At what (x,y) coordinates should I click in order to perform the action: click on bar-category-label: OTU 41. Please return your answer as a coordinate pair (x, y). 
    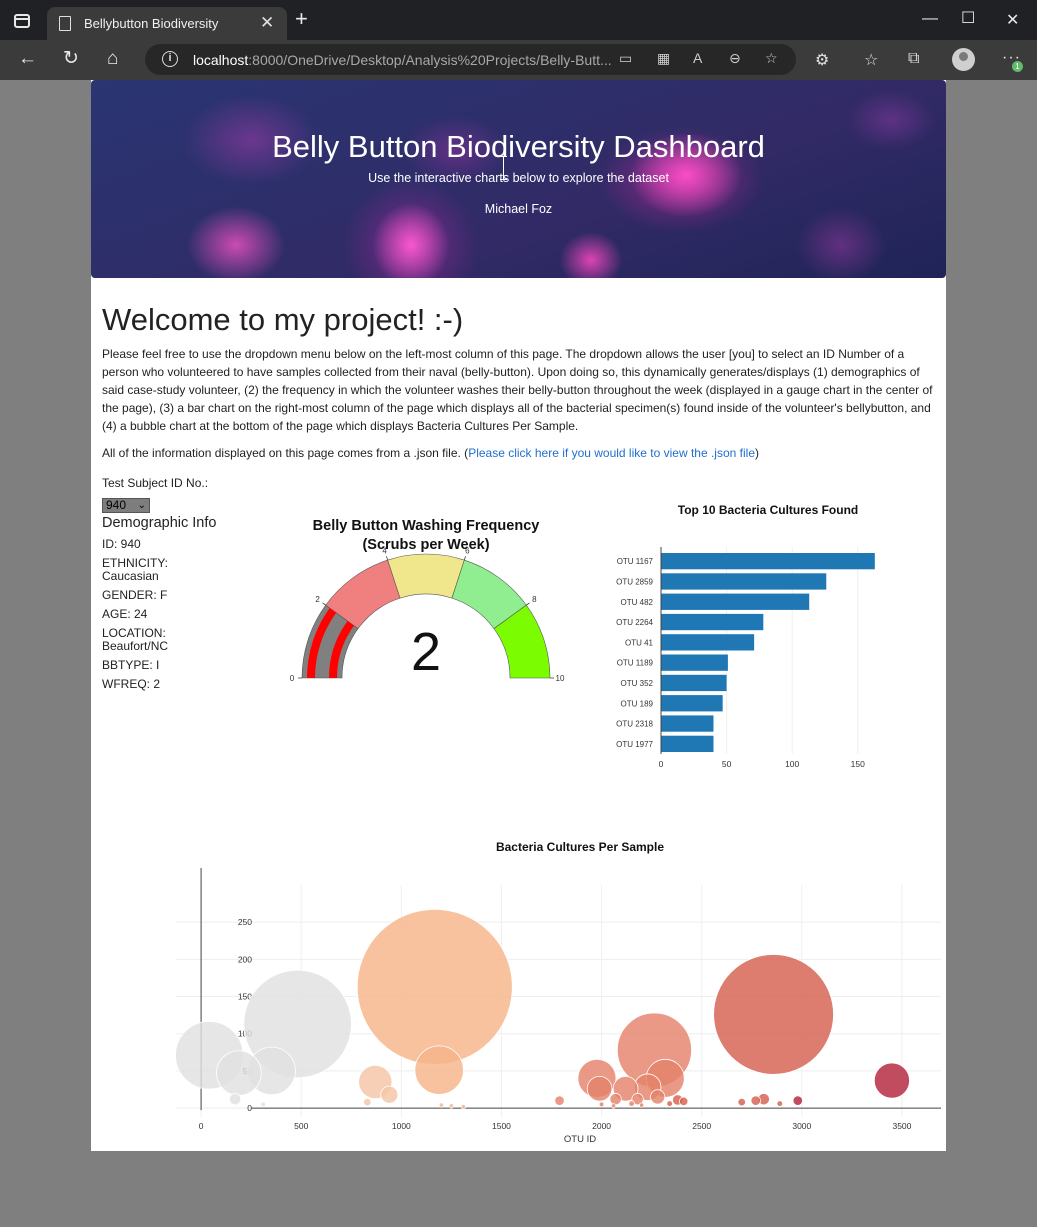
    Looking at the image, I should click on (639, 642).